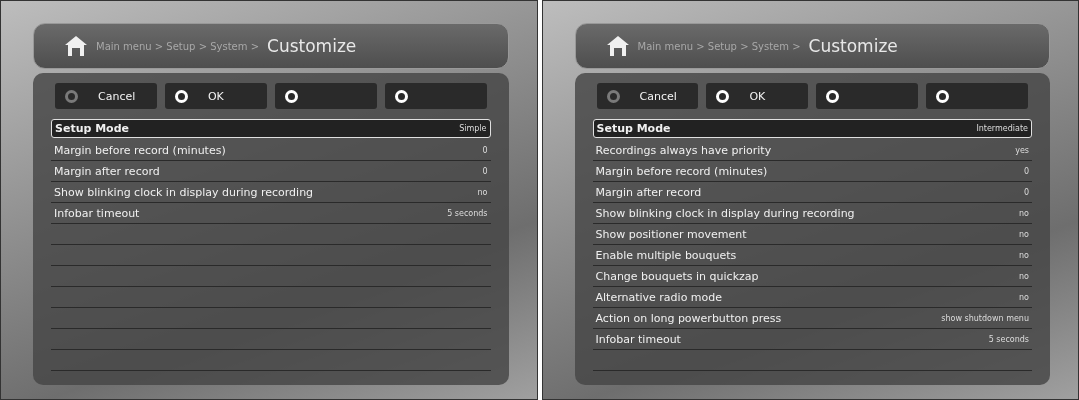 The height and width of the screenshot is (400, 1079). I want to click on setting-row: Setup Mode Intermediate, so click(812, 128).